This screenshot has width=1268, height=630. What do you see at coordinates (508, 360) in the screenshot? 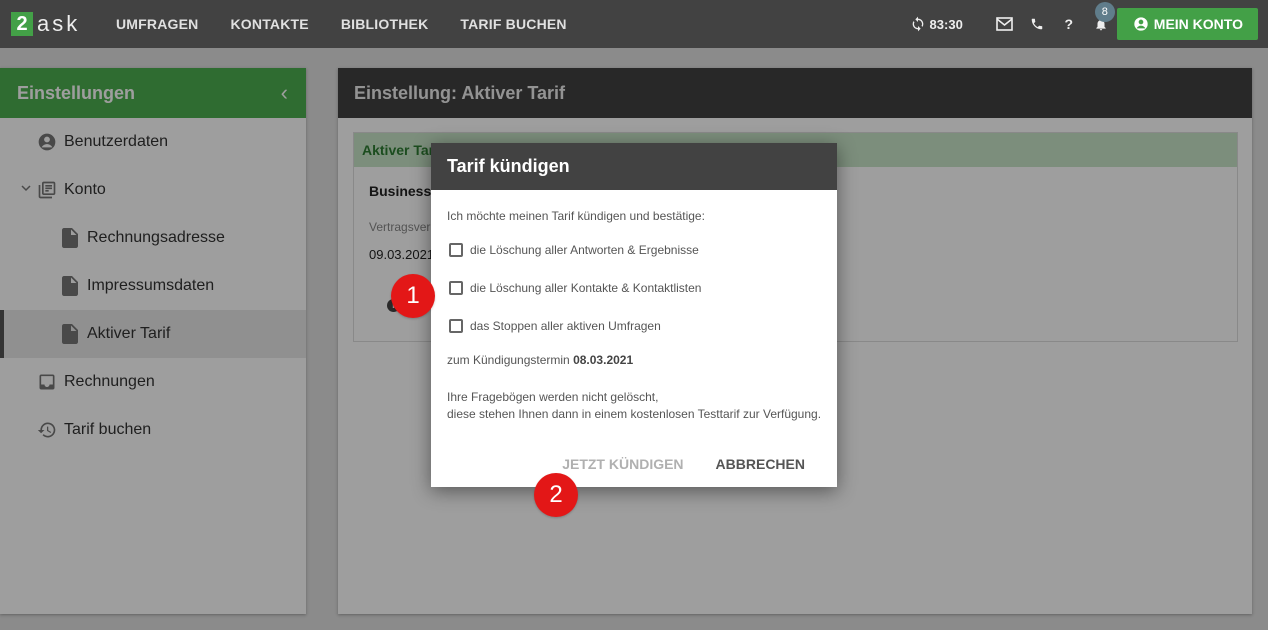
I see `termination-prefix: zum Kündigungstermin` at bounding box center [508, 360].